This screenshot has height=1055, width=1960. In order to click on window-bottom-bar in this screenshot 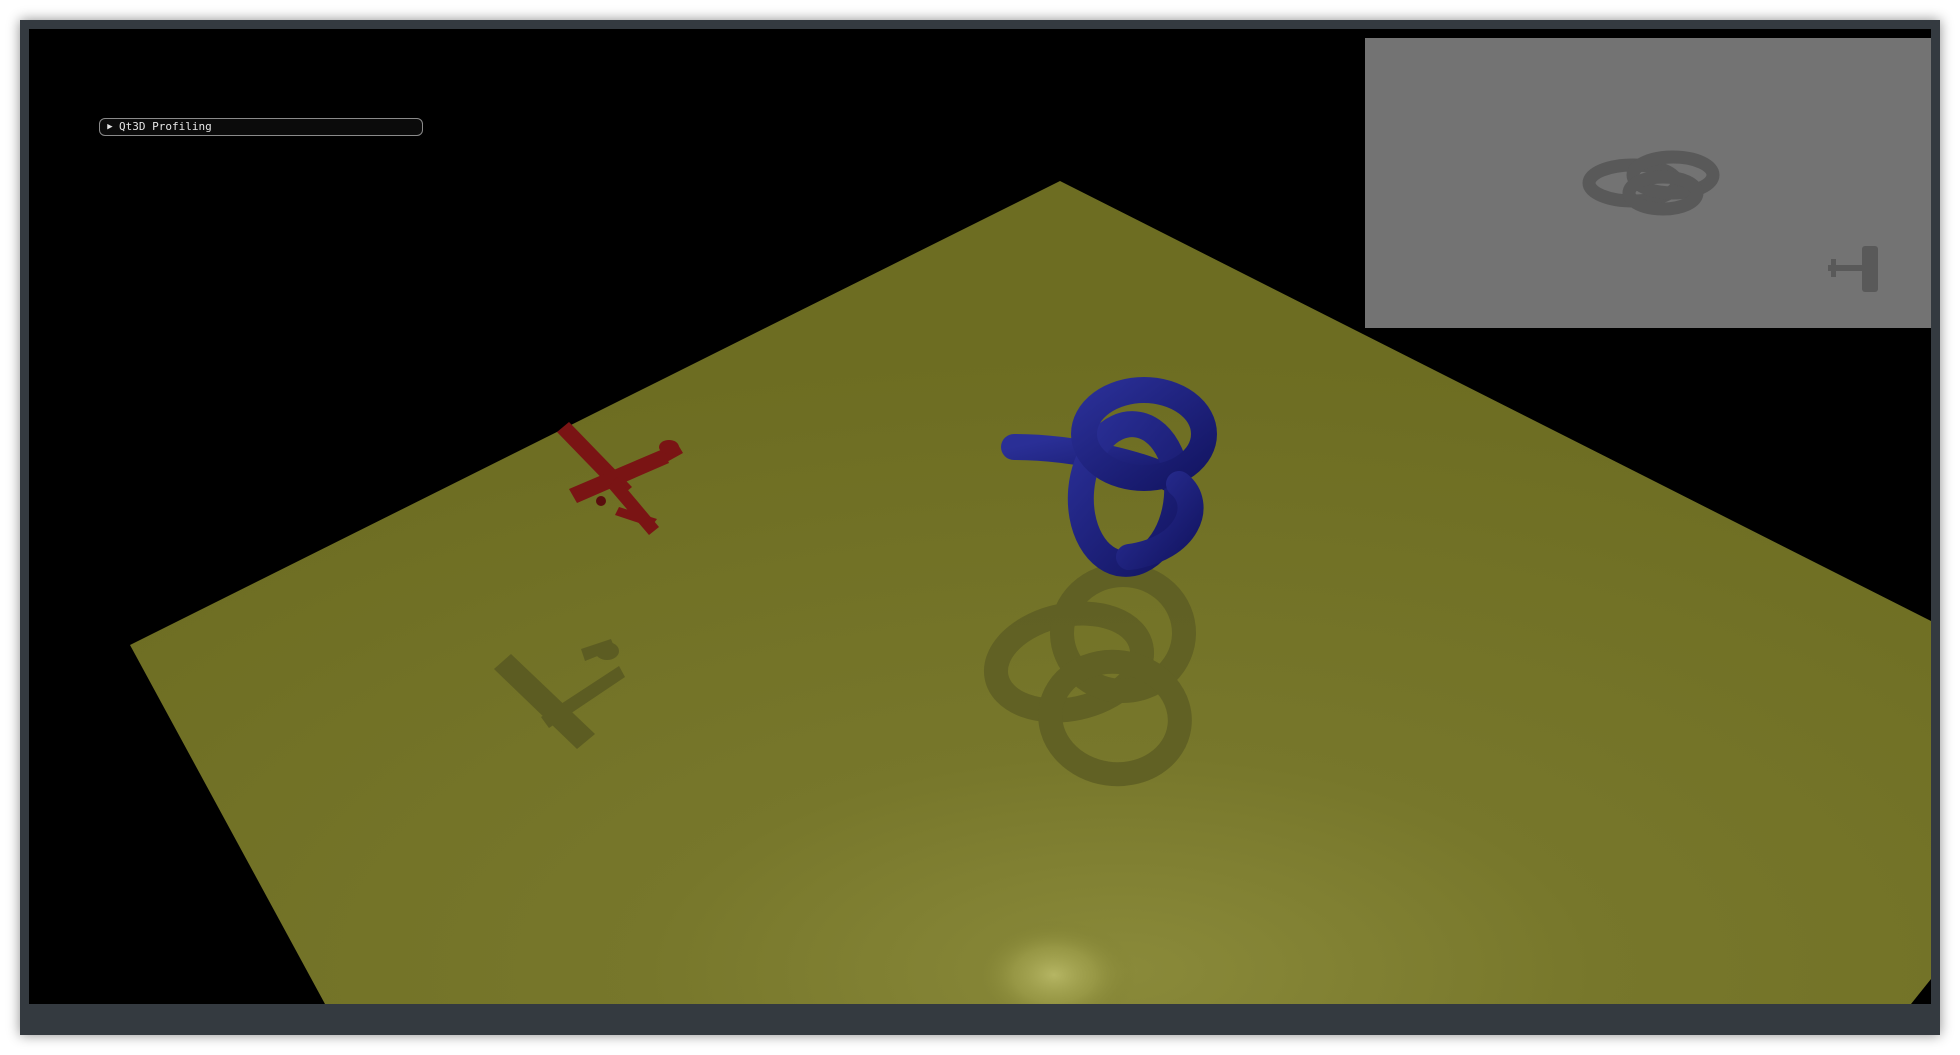, I will do `click(980, 1019)`.